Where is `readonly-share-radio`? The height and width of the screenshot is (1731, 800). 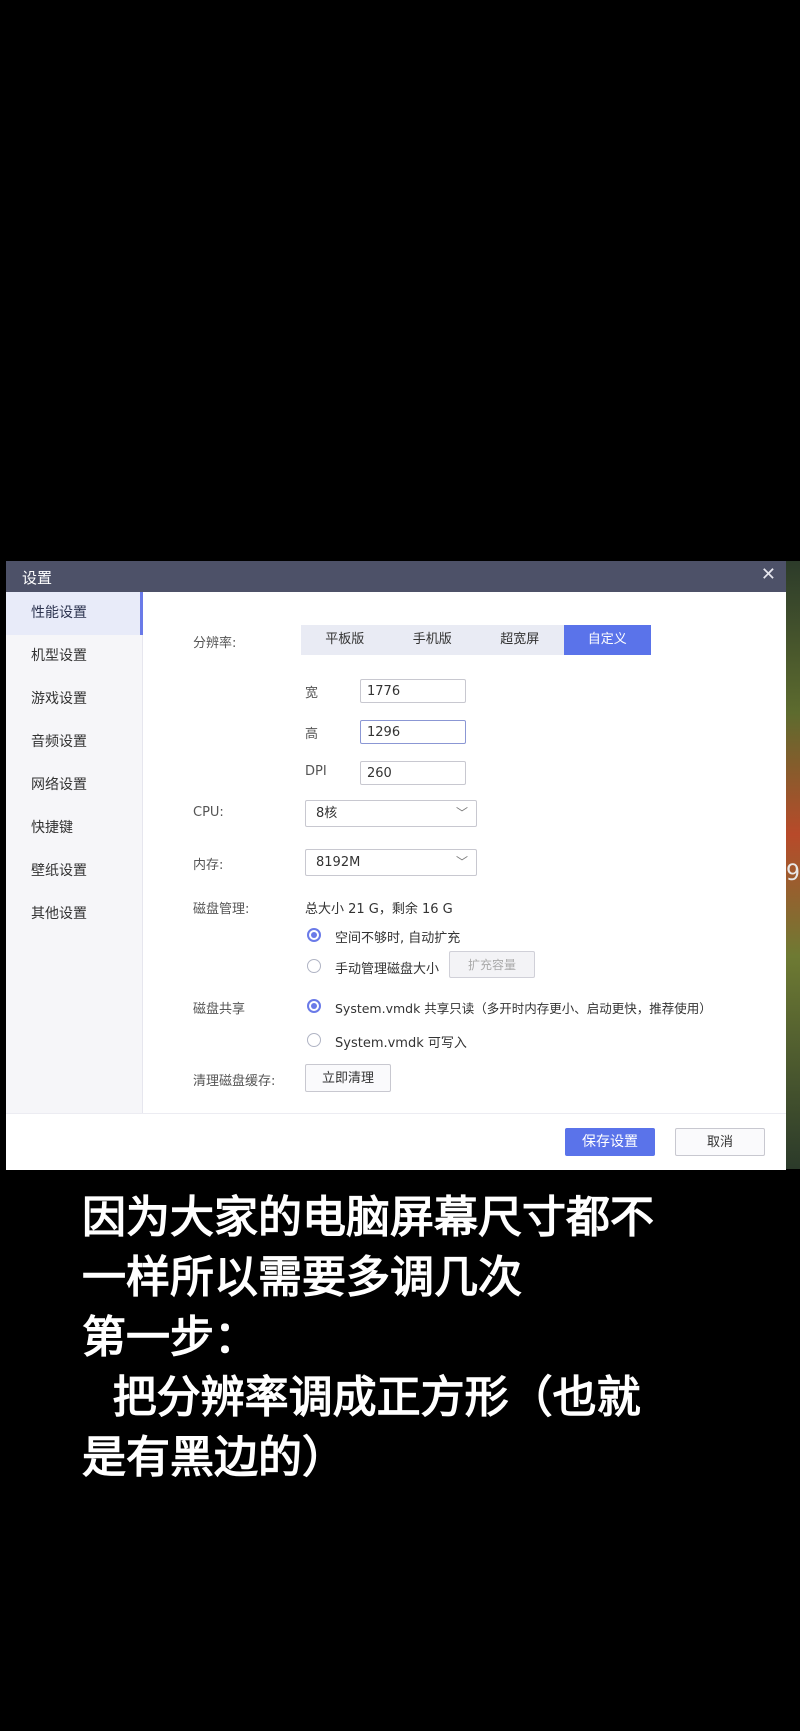
readonly-share-radio is located at coordinates (314, 1006).